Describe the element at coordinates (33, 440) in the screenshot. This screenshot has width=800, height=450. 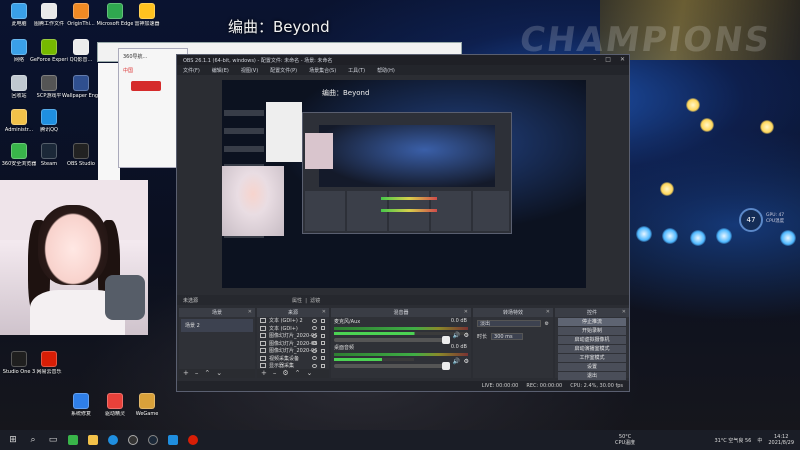
I see `search-icon: ⌕` at that location.